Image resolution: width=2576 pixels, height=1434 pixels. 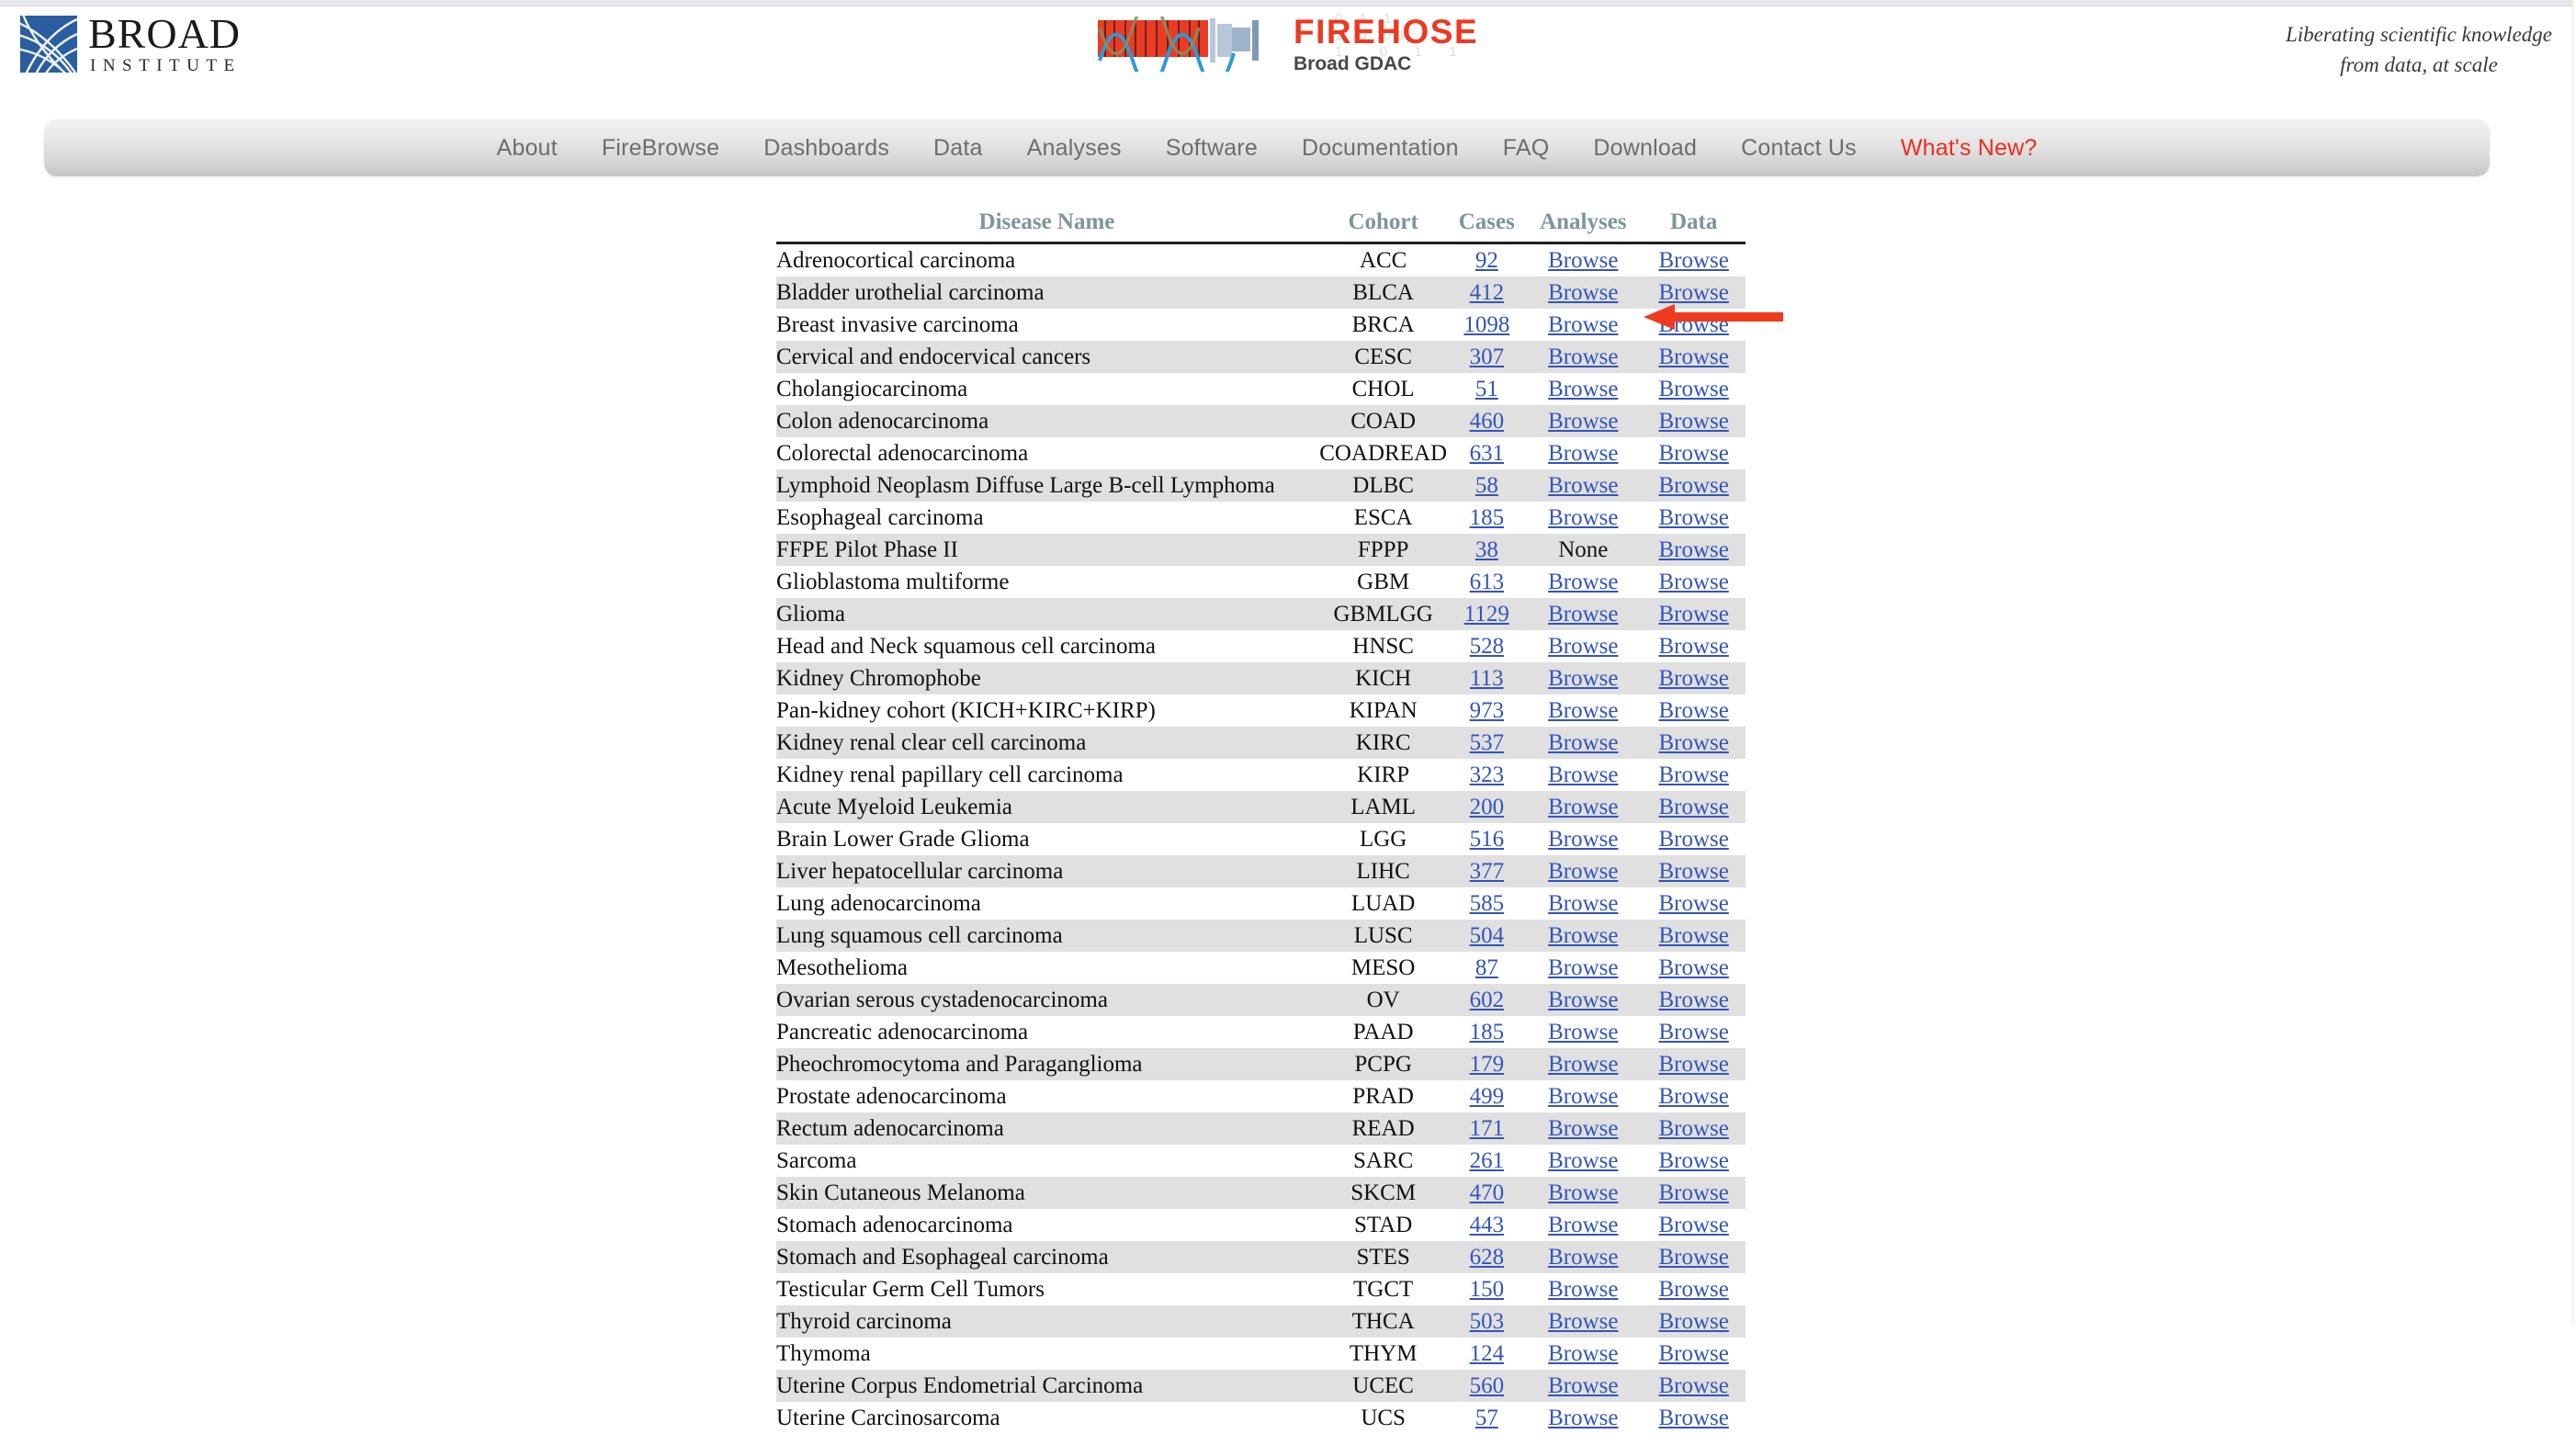 I want to click on cases-count-link: 504, so click(x=1487, y=935).